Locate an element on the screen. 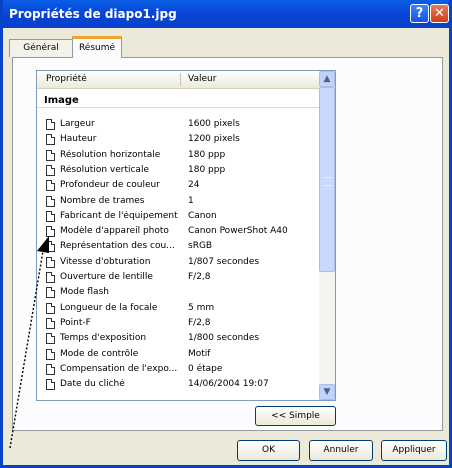 Image resolution: width=452 pixels, height=468 pixels. tab-general: Général is located at coordinates (41, 48).